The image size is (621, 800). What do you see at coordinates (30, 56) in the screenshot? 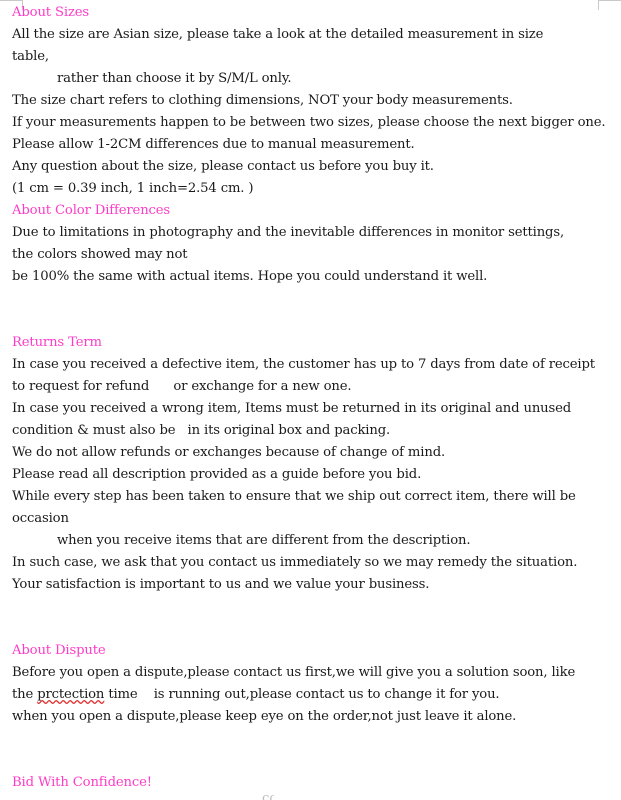
I see `paragraph-line: table,` at bounding box center [30, 56].